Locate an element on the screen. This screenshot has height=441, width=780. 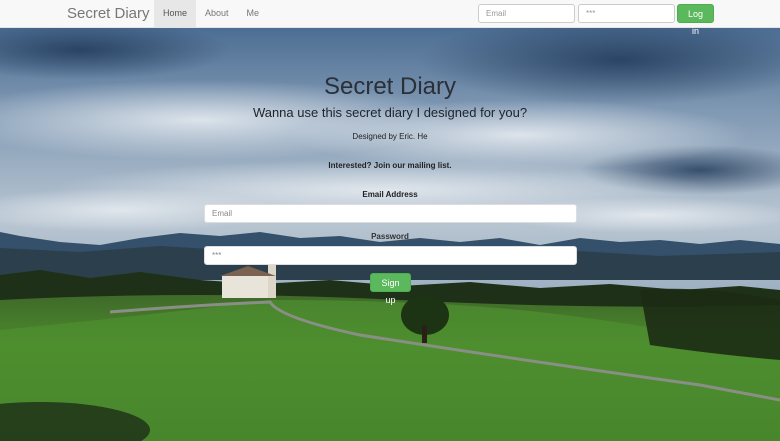
signup-button: Sign up is located at coordinates (390, 289).